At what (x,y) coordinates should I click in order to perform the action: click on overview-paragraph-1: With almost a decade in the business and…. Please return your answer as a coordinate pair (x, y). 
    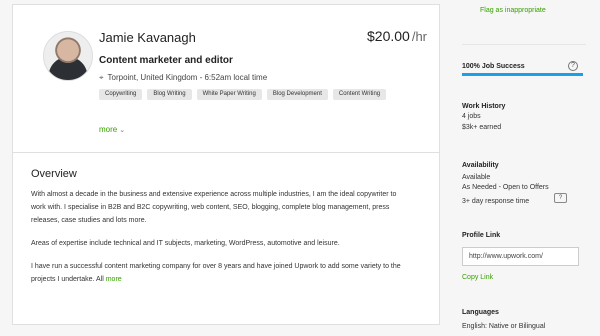
    Looking at the image, I should click on (214, 207).